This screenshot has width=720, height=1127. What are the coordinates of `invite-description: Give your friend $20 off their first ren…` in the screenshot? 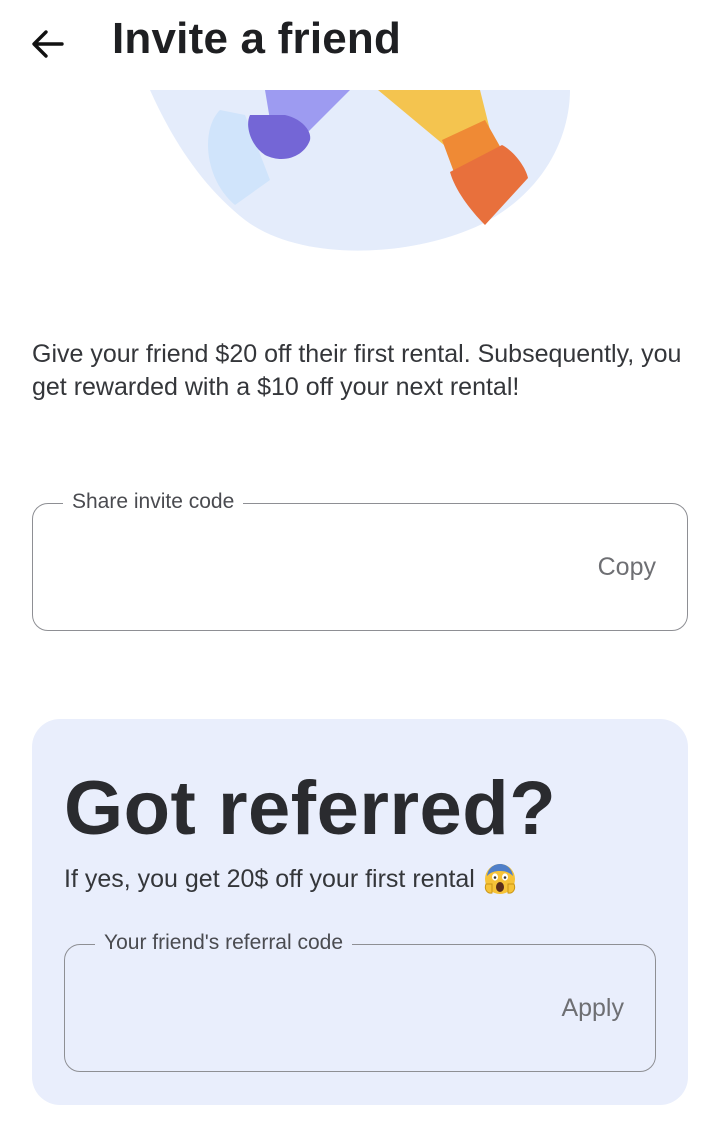 It's located at (357, 370).